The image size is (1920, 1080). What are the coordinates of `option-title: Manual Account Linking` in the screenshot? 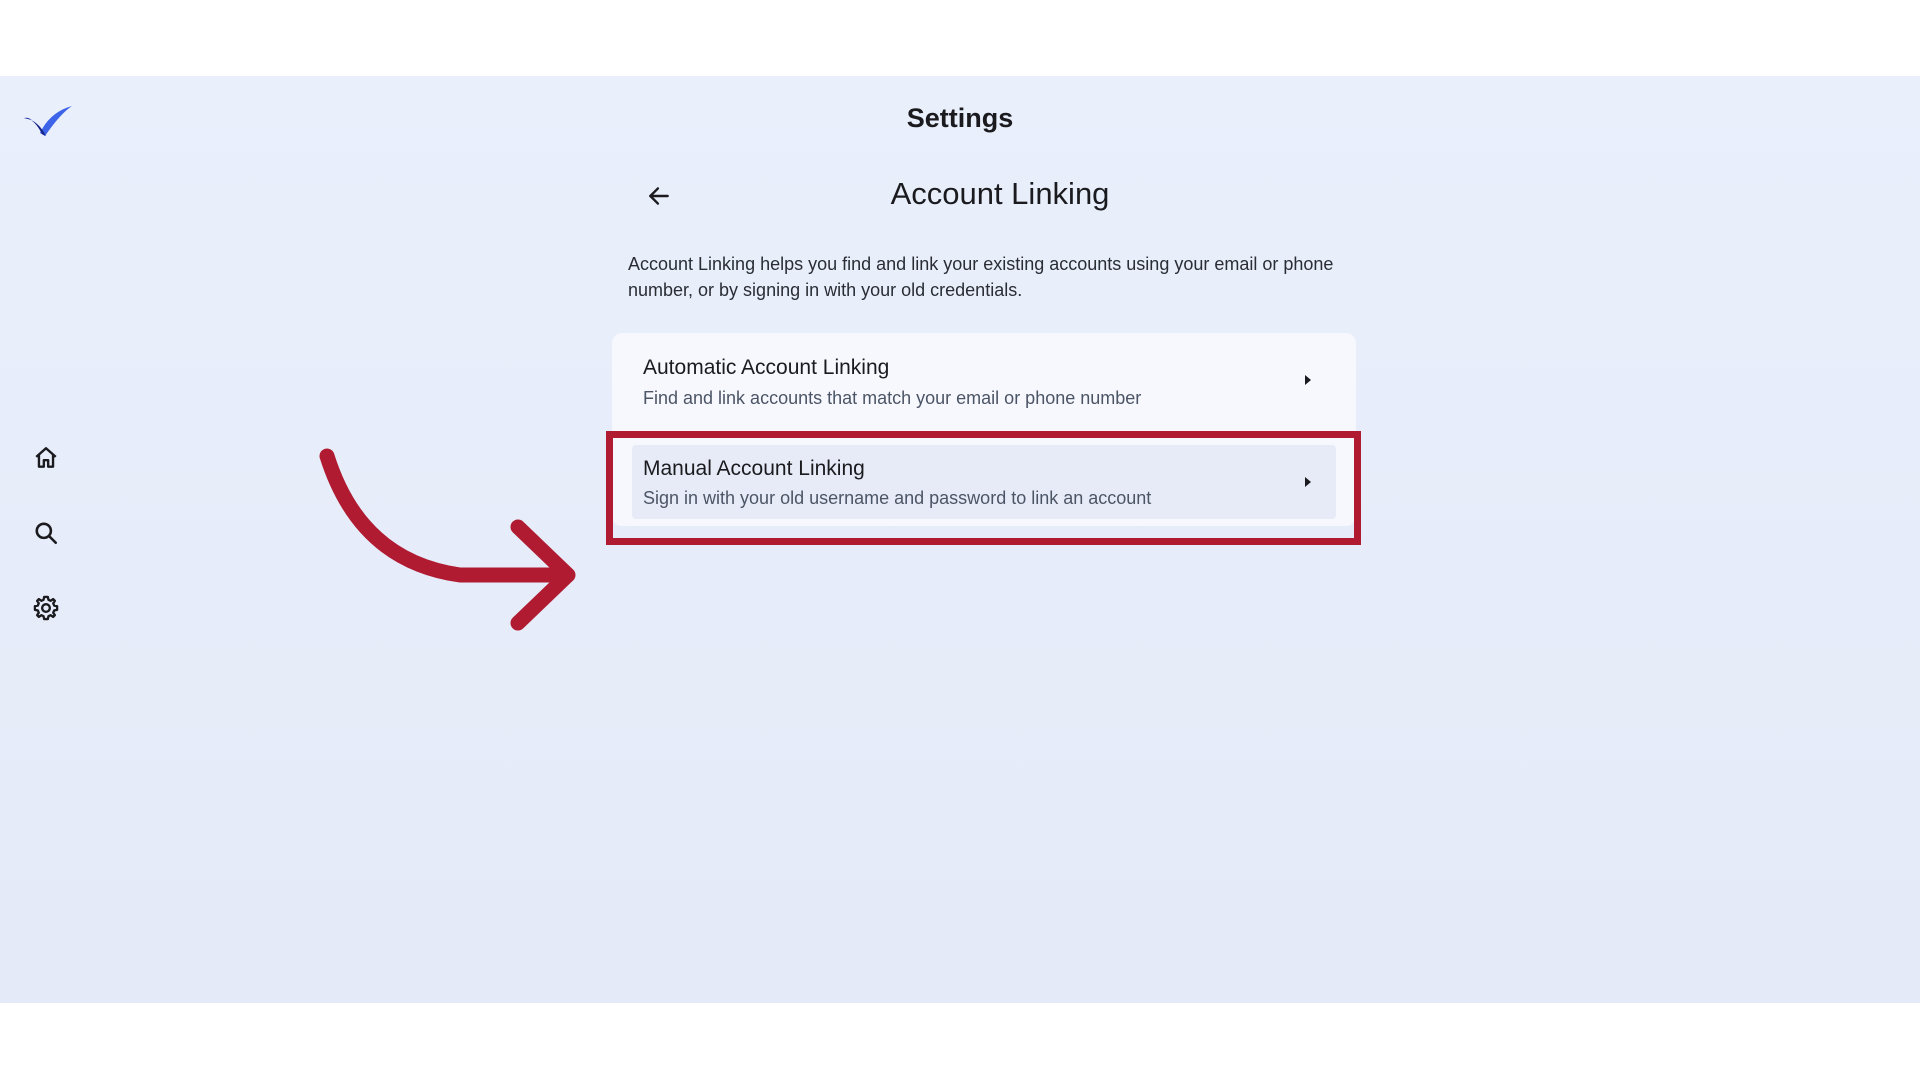 It's located at (754, 468).